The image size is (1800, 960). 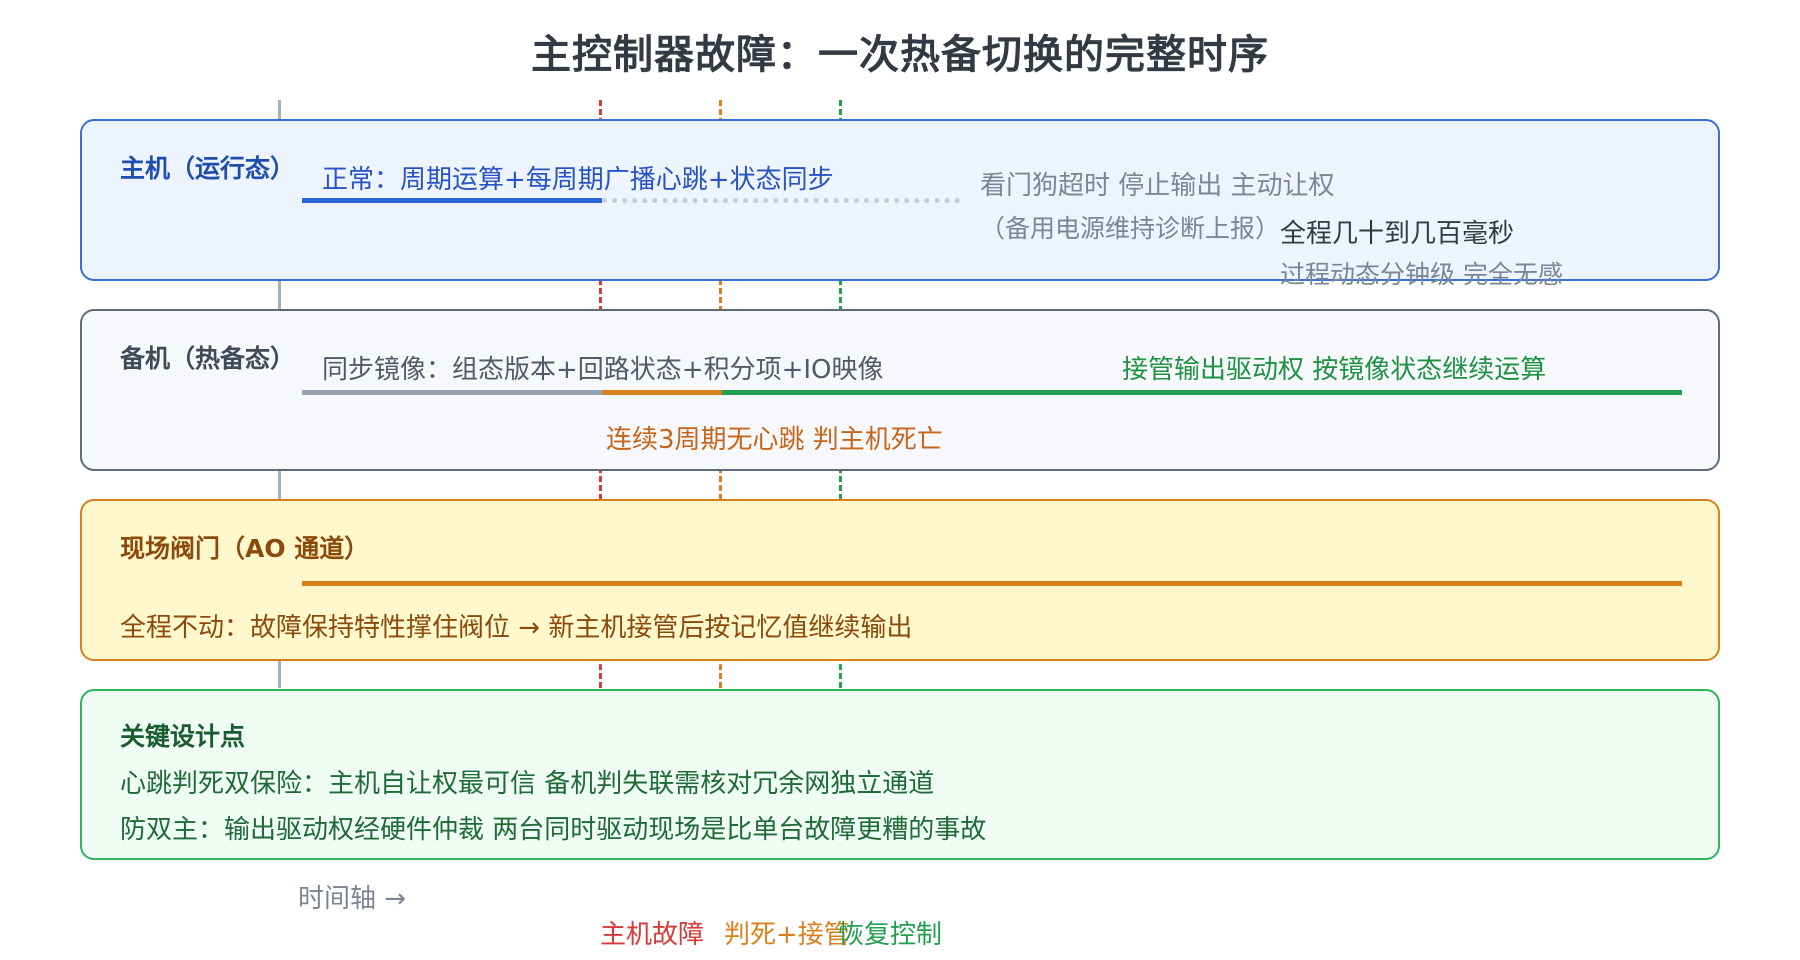 I want to click on valve-hold-bar, so click(x=992, y=583).